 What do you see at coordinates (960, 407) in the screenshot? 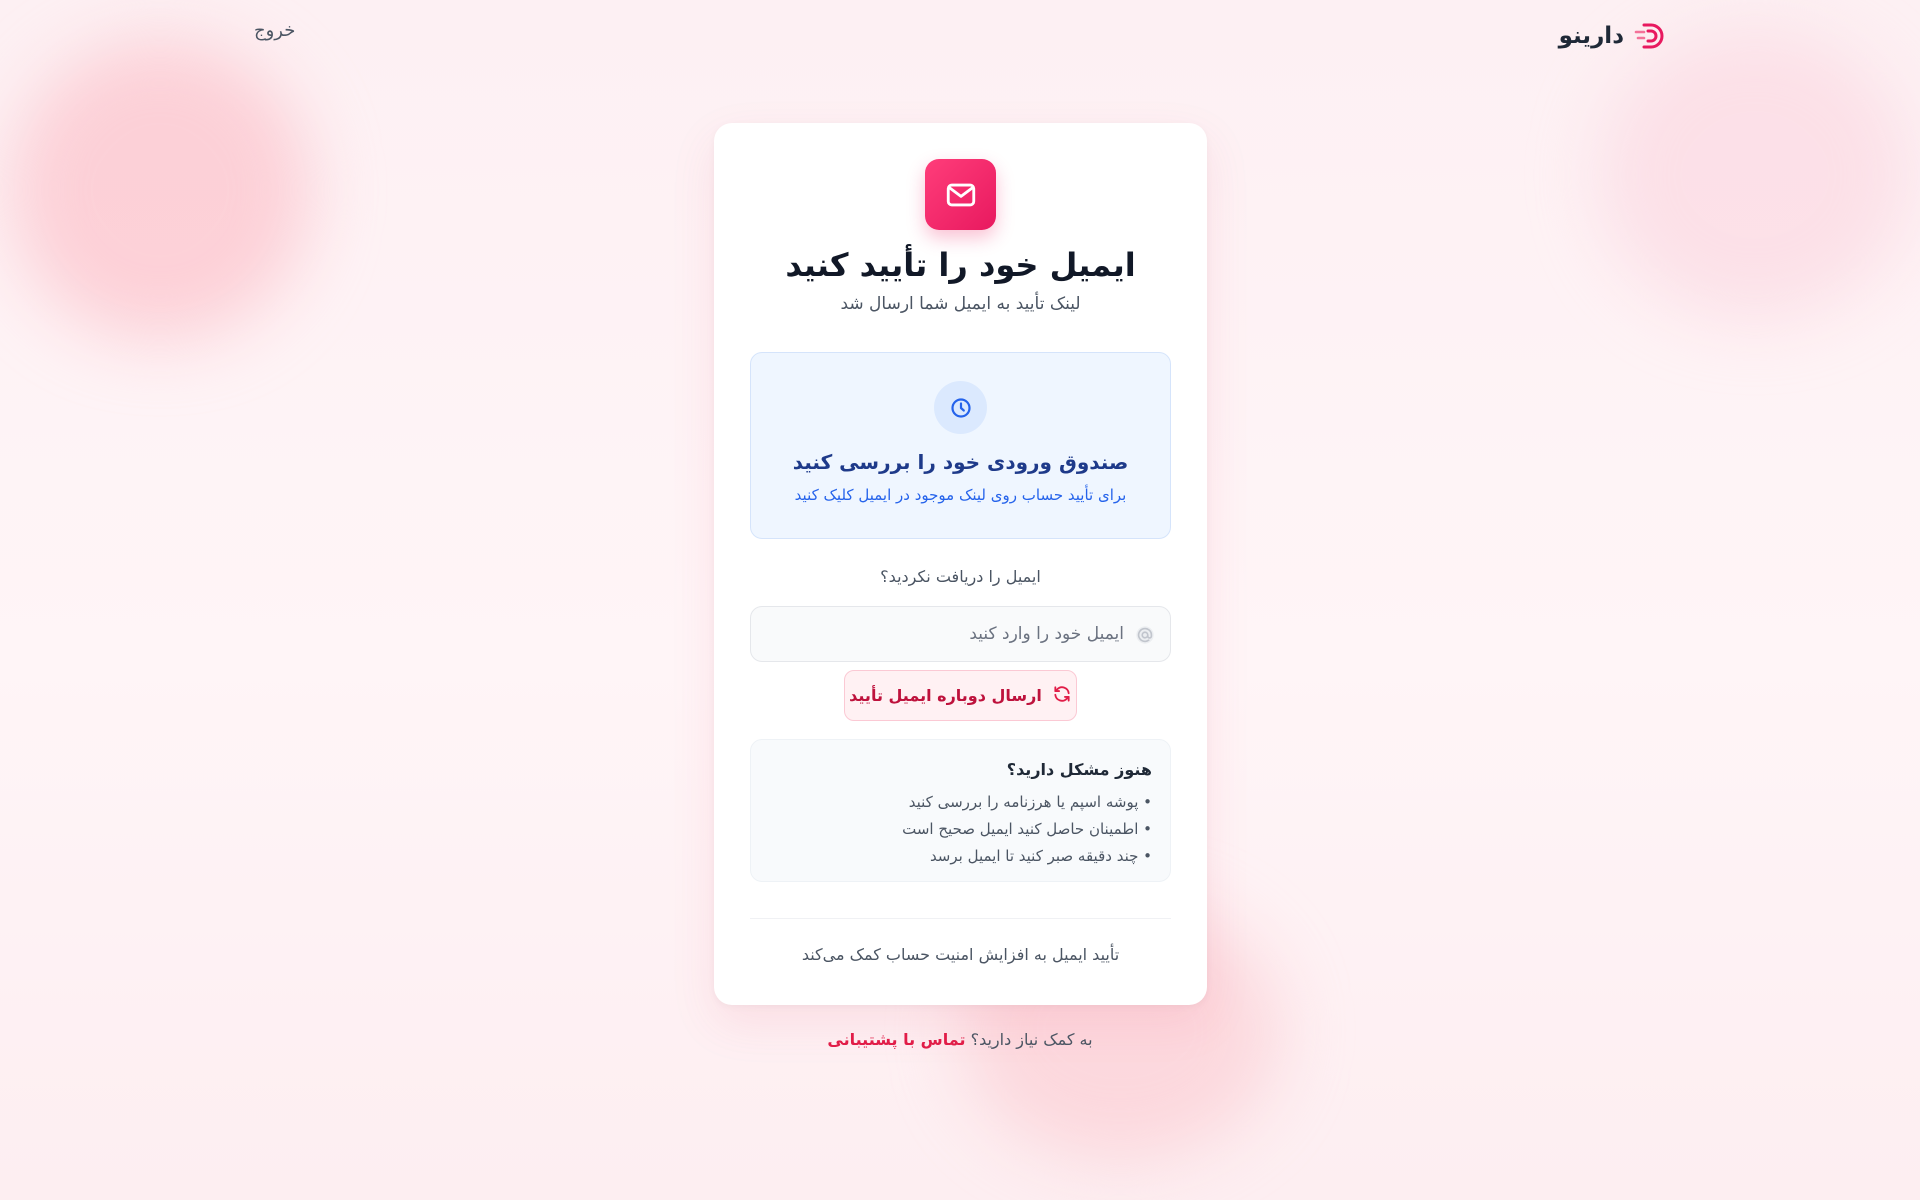
I see `clock-icon` at bounding box center [960, 407].